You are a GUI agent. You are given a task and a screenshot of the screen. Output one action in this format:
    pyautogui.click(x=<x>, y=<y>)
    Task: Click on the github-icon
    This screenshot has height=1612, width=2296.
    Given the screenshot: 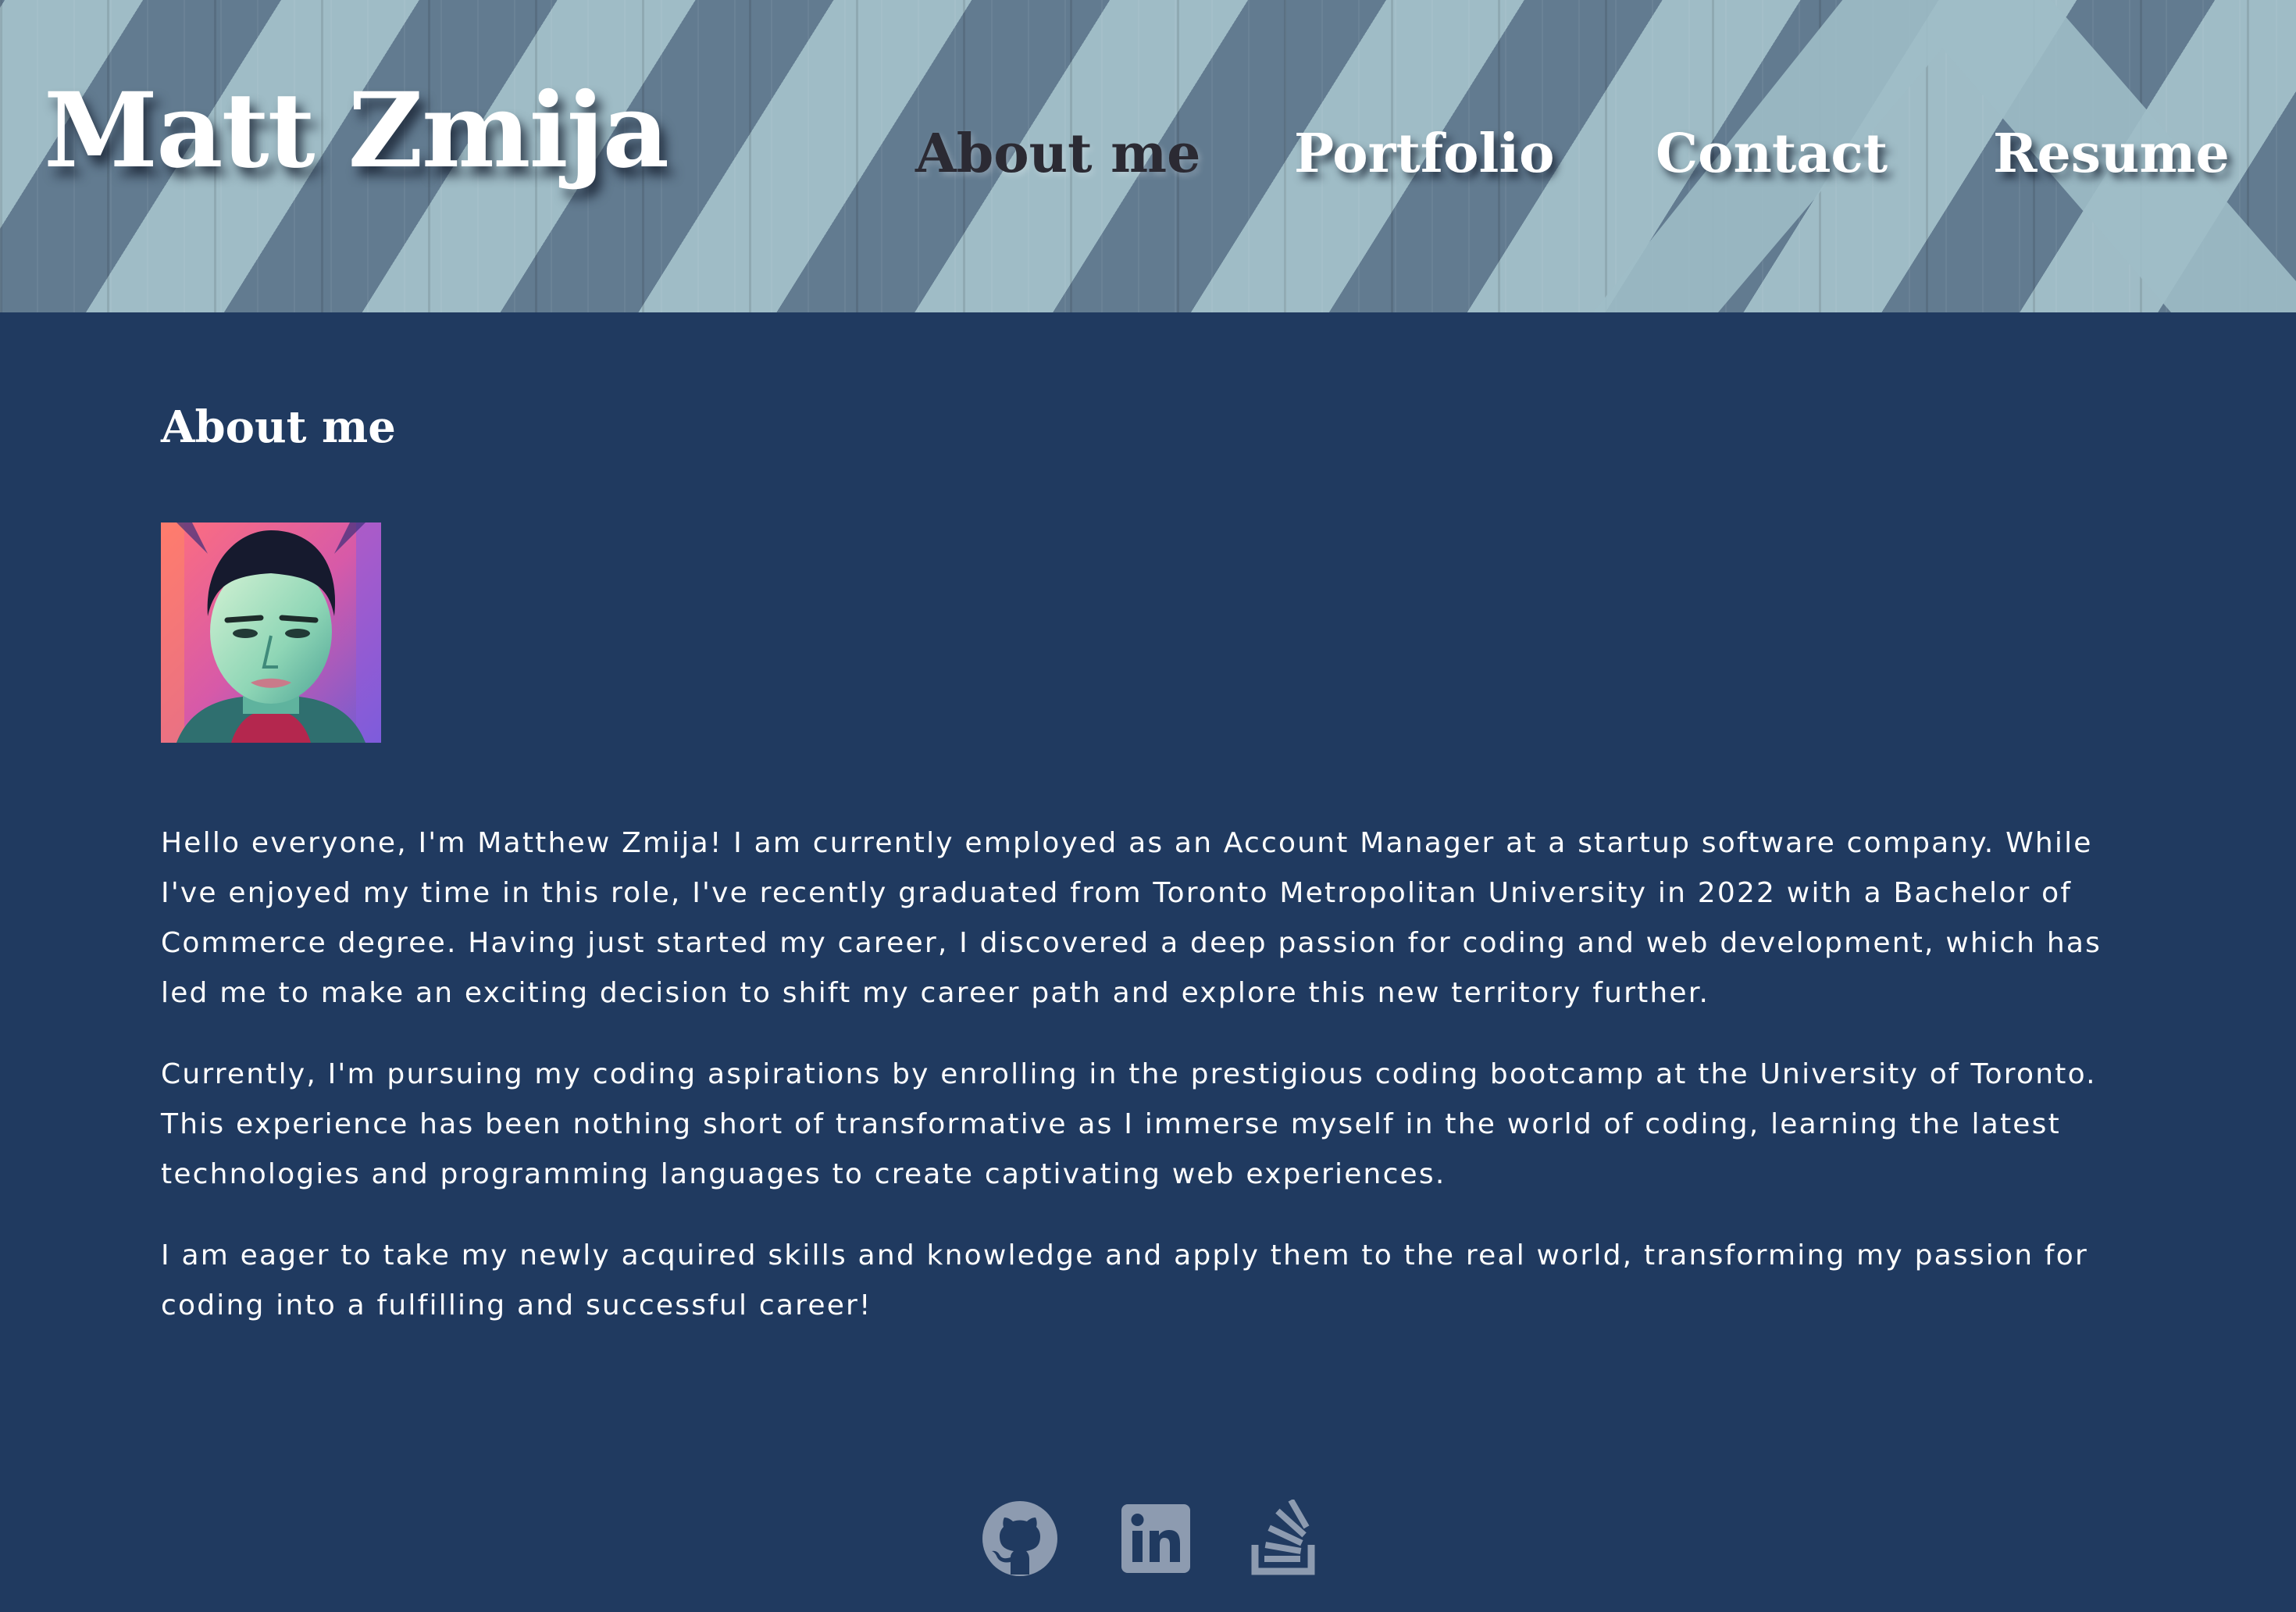 What is the action you would take?
    pyautogui.click(x=1020, y=1539)
    